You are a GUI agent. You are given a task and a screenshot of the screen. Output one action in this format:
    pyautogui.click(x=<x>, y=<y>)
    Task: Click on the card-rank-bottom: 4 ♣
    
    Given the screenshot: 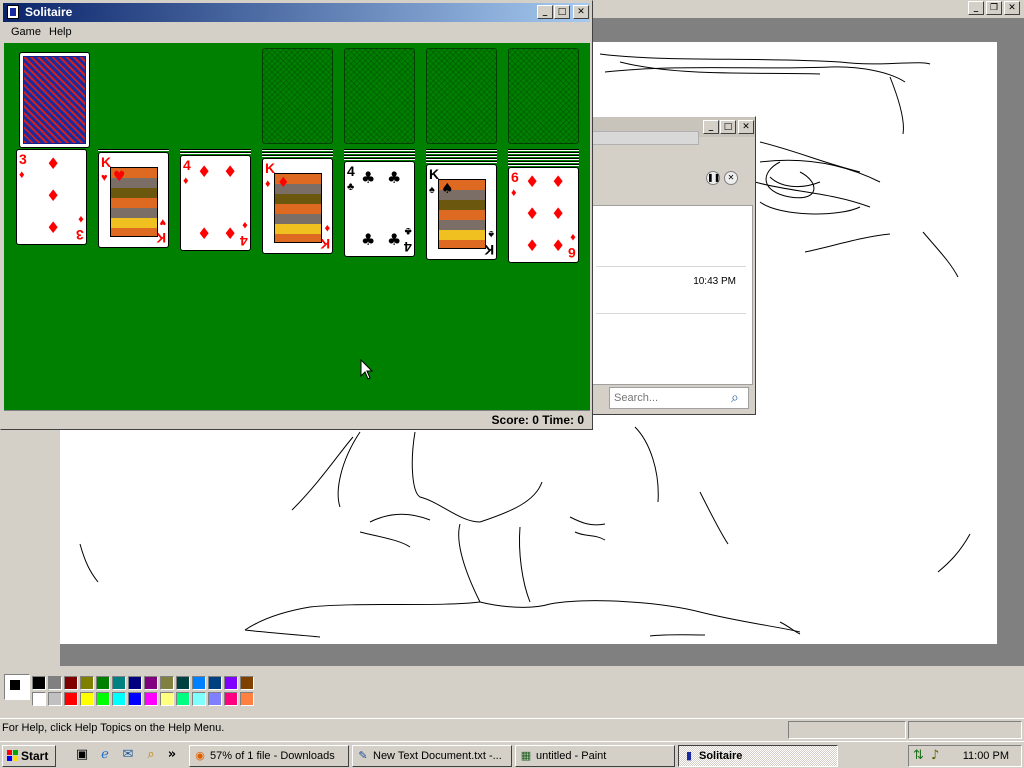 What is the action you would take?
    pyautogui.click(x=408, y=240)
    